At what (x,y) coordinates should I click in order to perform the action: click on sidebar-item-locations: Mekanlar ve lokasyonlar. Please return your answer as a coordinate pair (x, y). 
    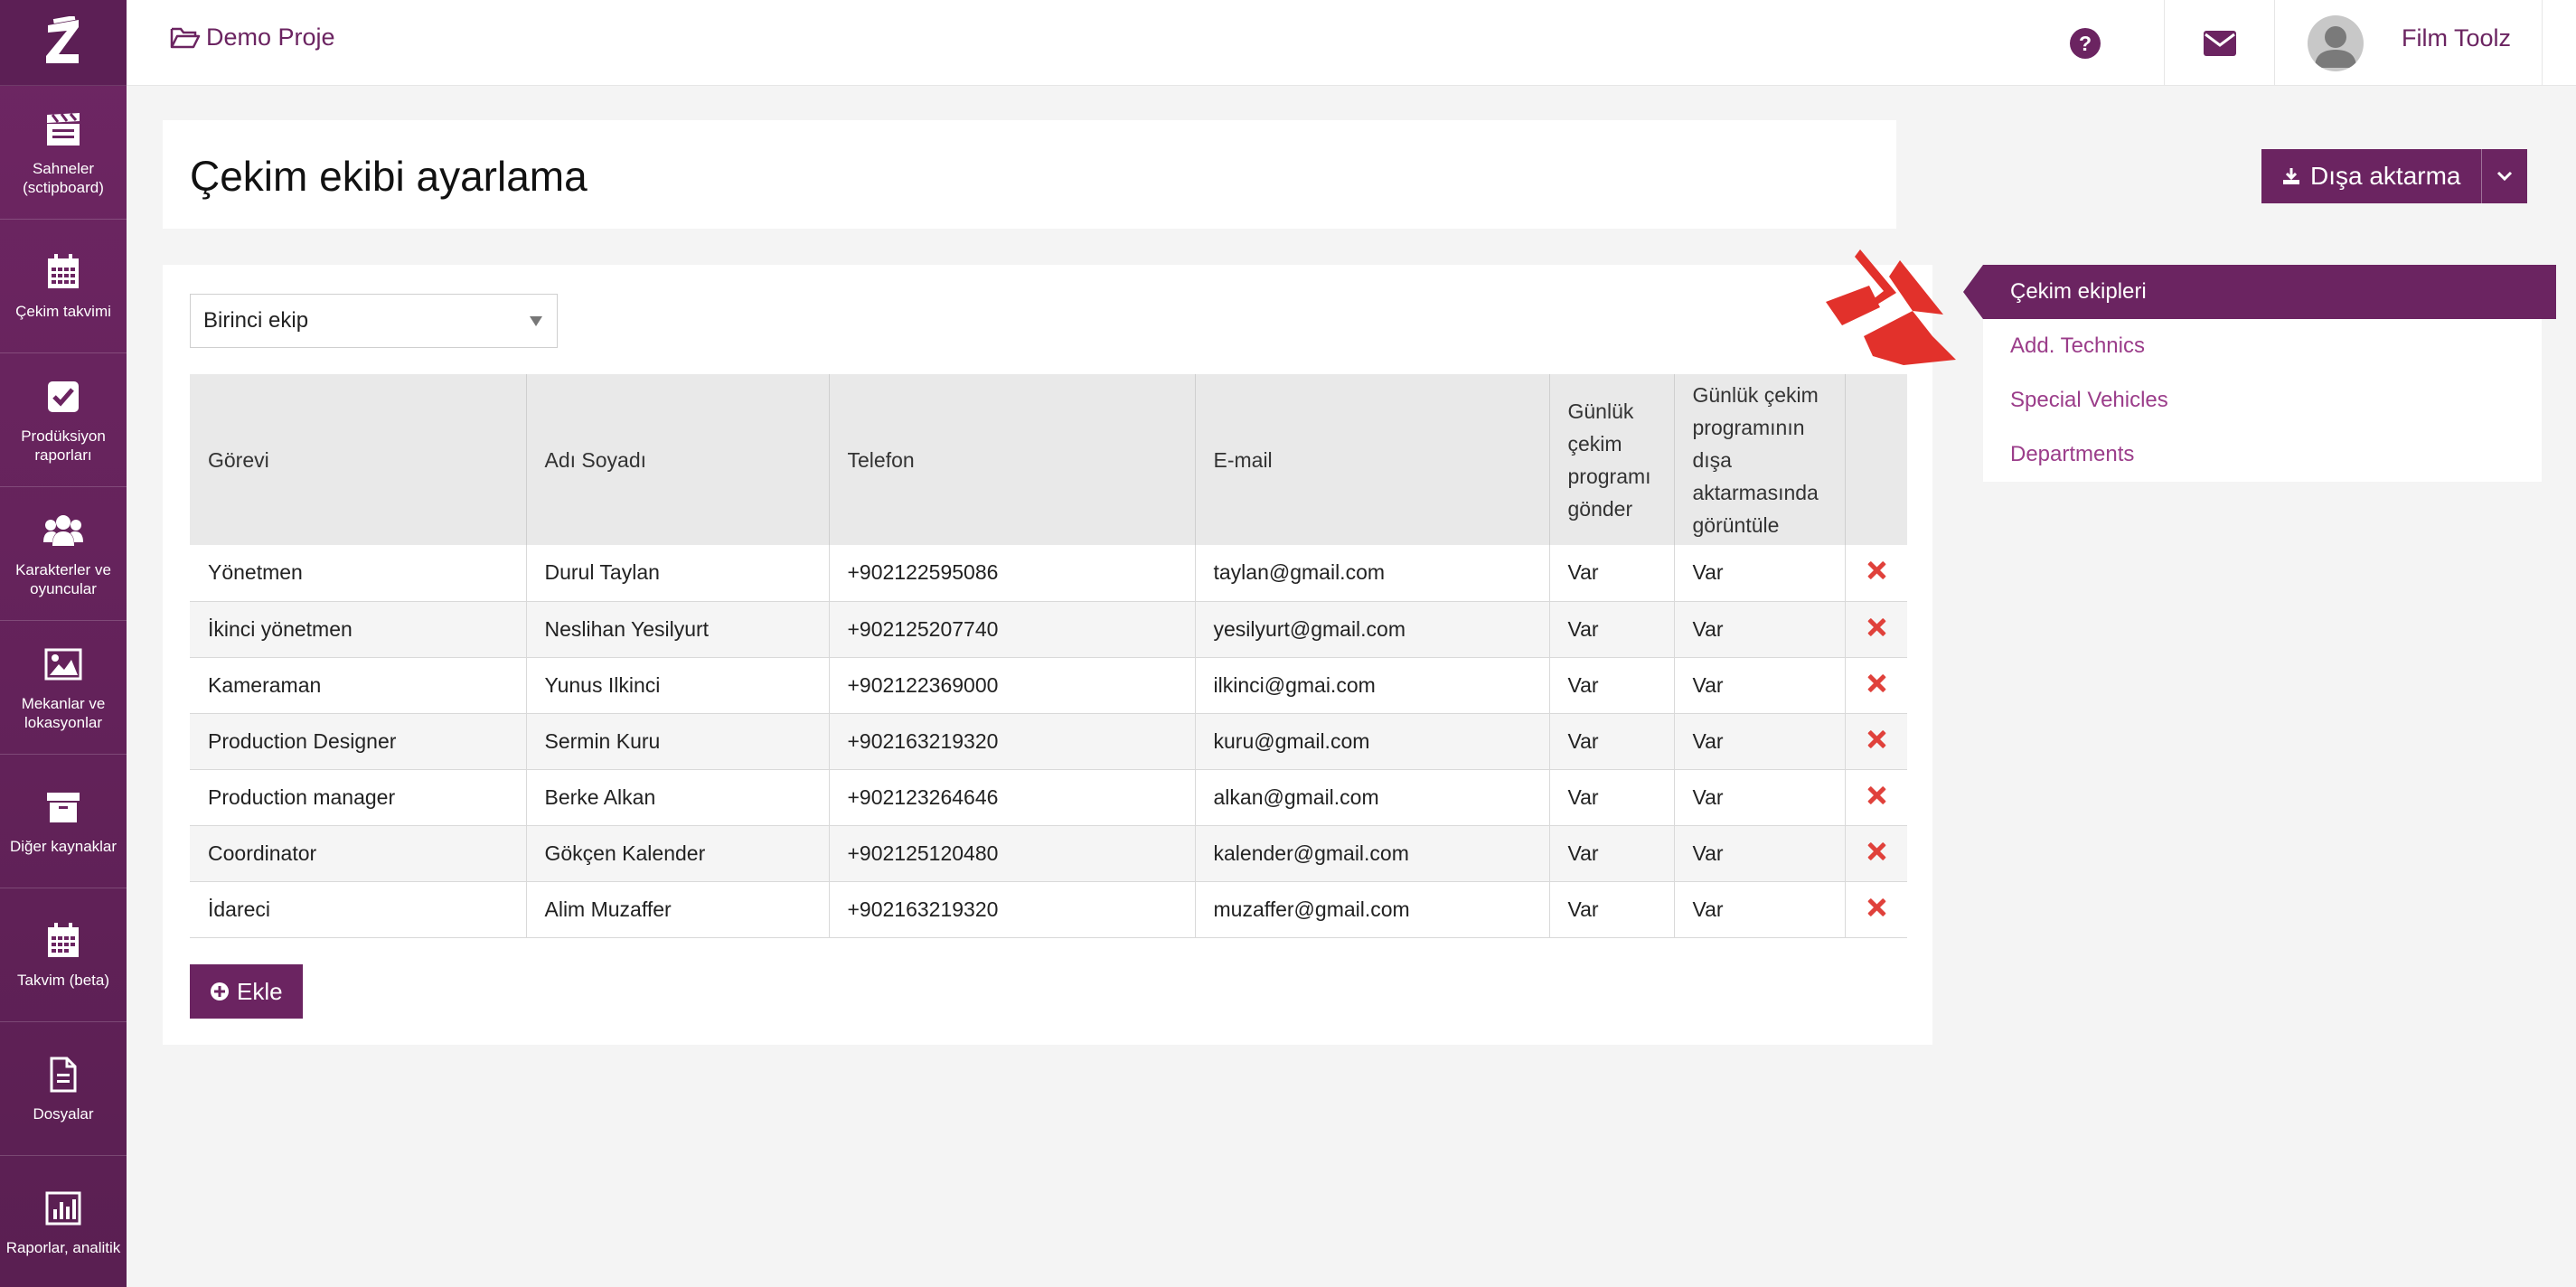
    Looking at the image, I should click on (63, 688).